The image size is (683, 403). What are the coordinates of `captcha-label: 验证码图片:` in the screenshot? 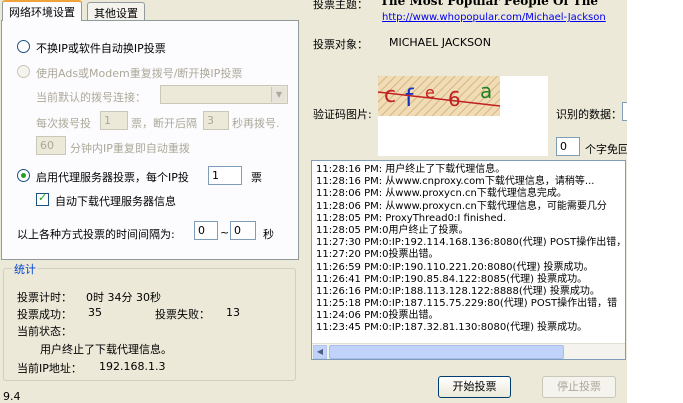 It's located at (342, 114).